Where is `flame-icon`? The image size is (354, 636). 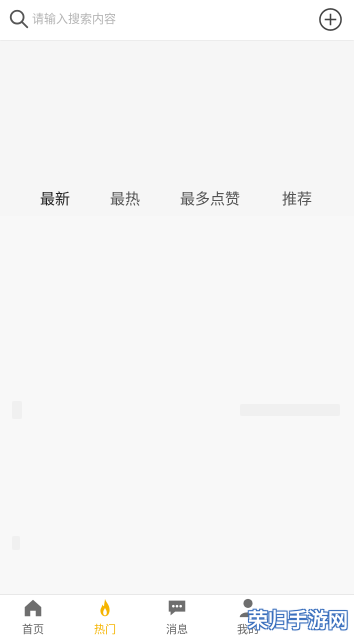
flame-icon is located at coordinates (105, 607).